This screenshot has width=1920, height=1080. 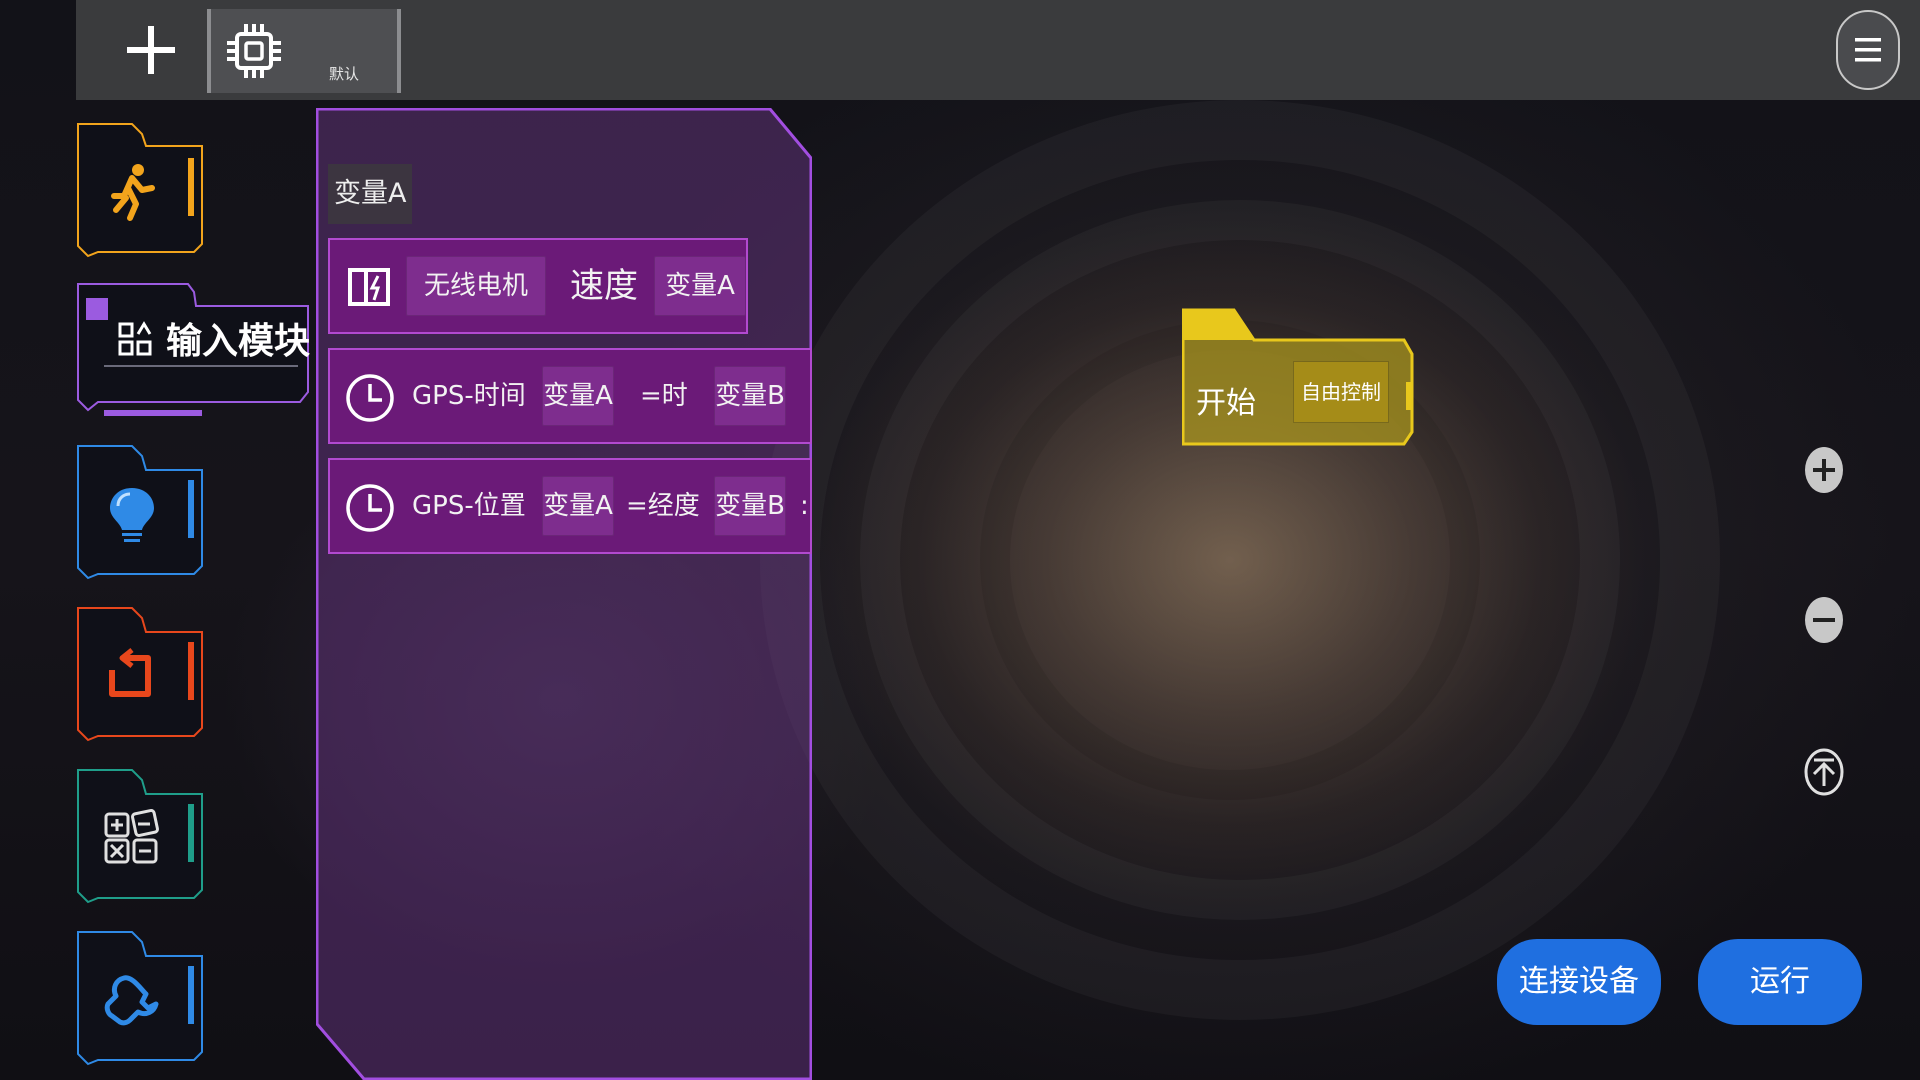 I want to click on hamburger-menu-icon, so click(x=1868, y=50).